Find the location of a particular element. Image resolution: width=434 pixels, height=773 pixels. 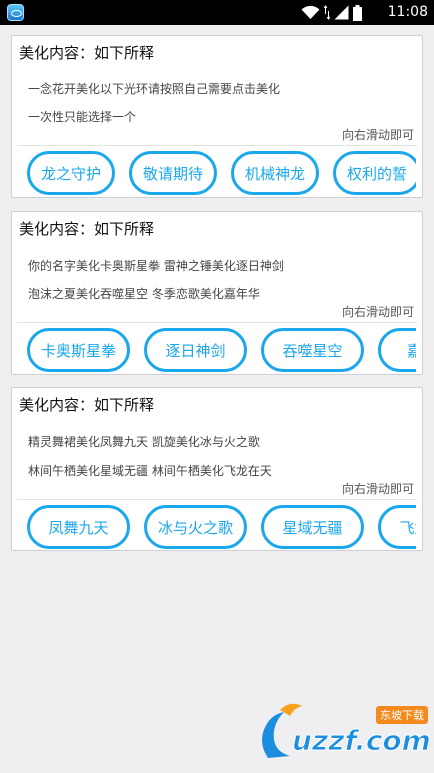

data-transfer-icon is located at coordinates (327, 12).